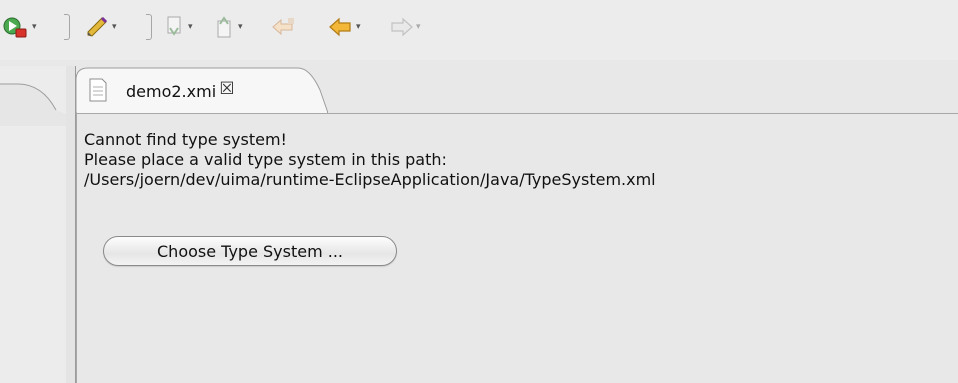  I want to click on annotate-dropdown-arrow: ▾, so click(114, 27).